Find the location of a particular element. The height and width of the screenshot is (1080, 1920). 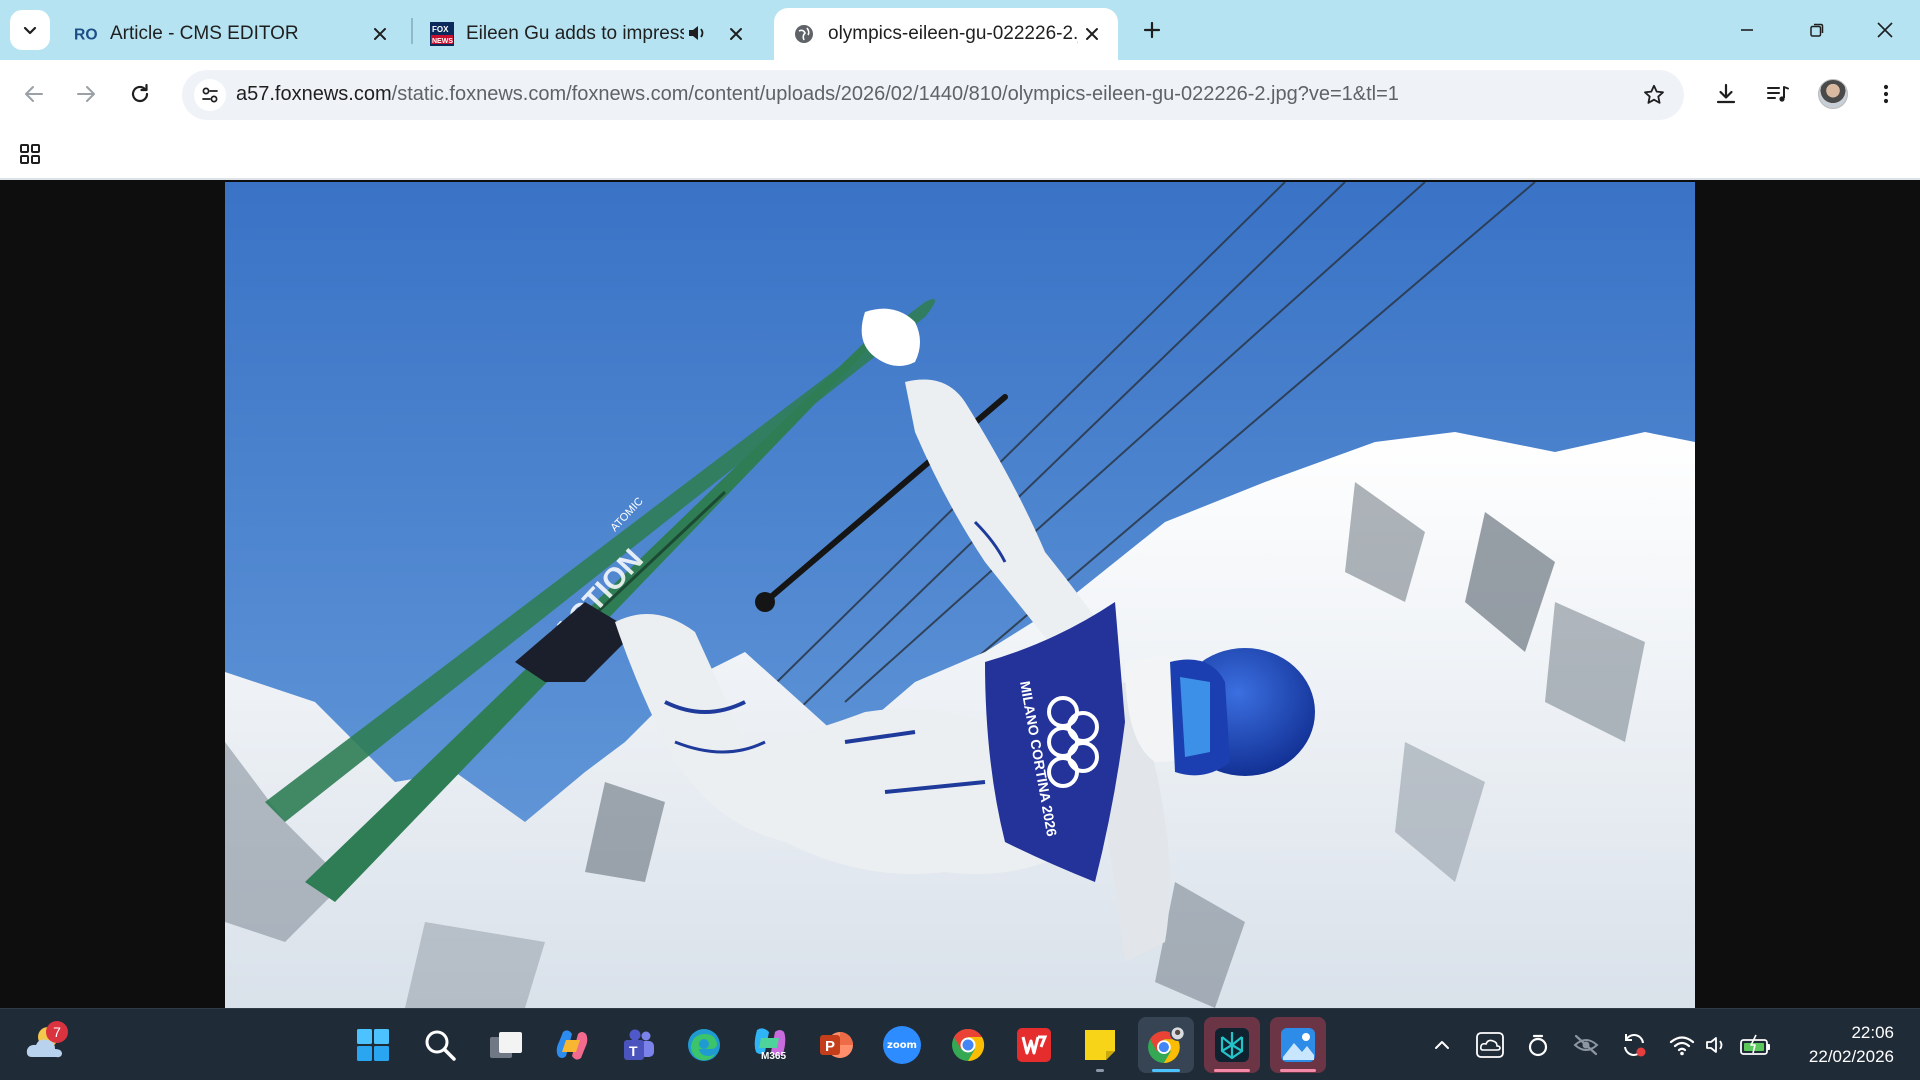

sync-tray-button is located at coordinates (1634, 1045).